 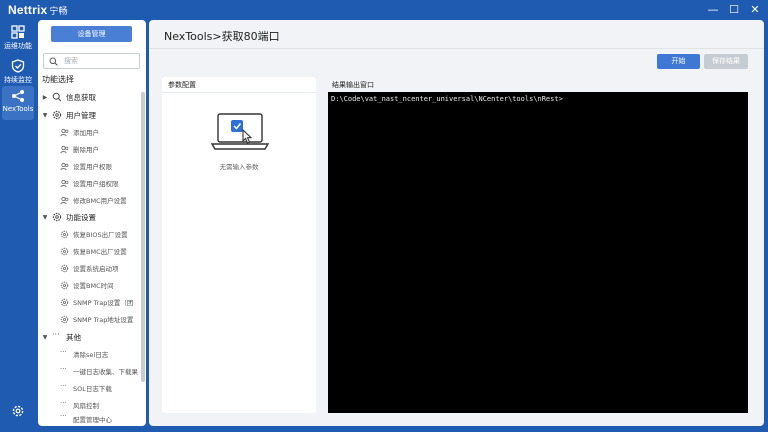 What do you see at coordinates (93, 286) in the screenshot?
I see `tree-item-label: 设置BMC时间` at bounding box center [93, 286].